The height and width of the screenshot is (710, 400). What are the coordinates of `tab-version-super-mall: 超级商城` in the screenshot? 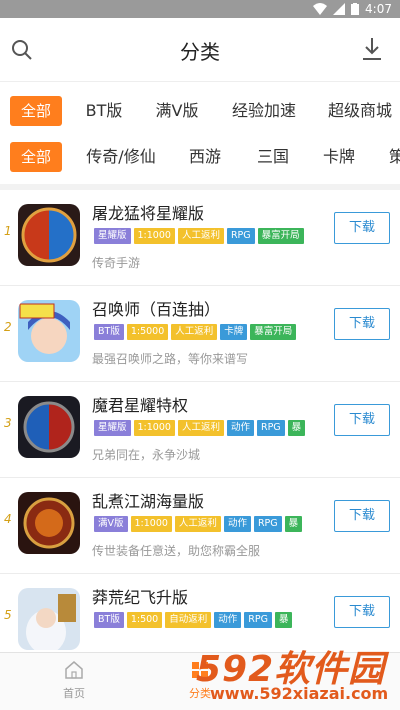 It's located at (360, 111).